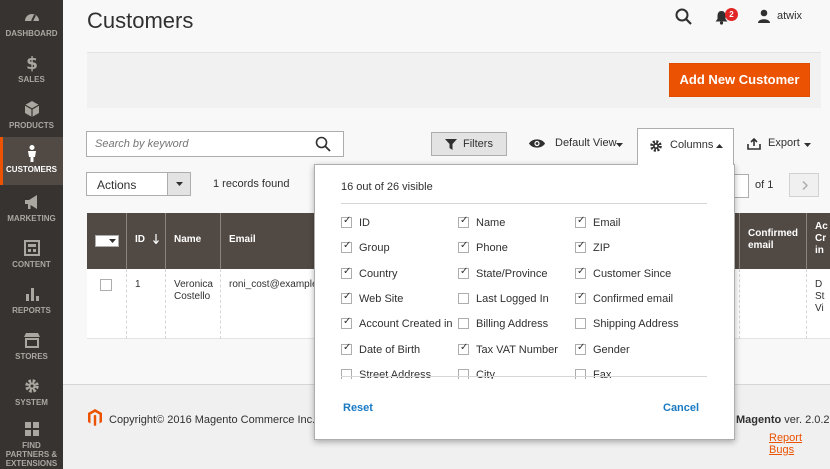 This screenshot has width=830, height=469. Describe the element at coordinates (242, 239) in the screenshot. I see `column-header-label: Email` at that location.